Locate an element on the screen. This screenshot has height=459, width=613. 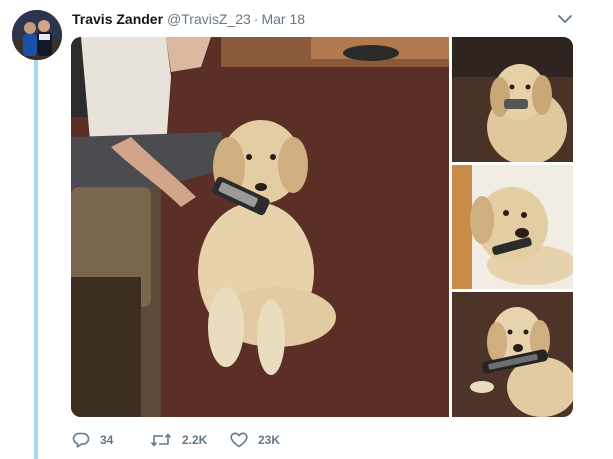
tweet-actions: 34 2.2K 23K is located at coordinates (186, 440).